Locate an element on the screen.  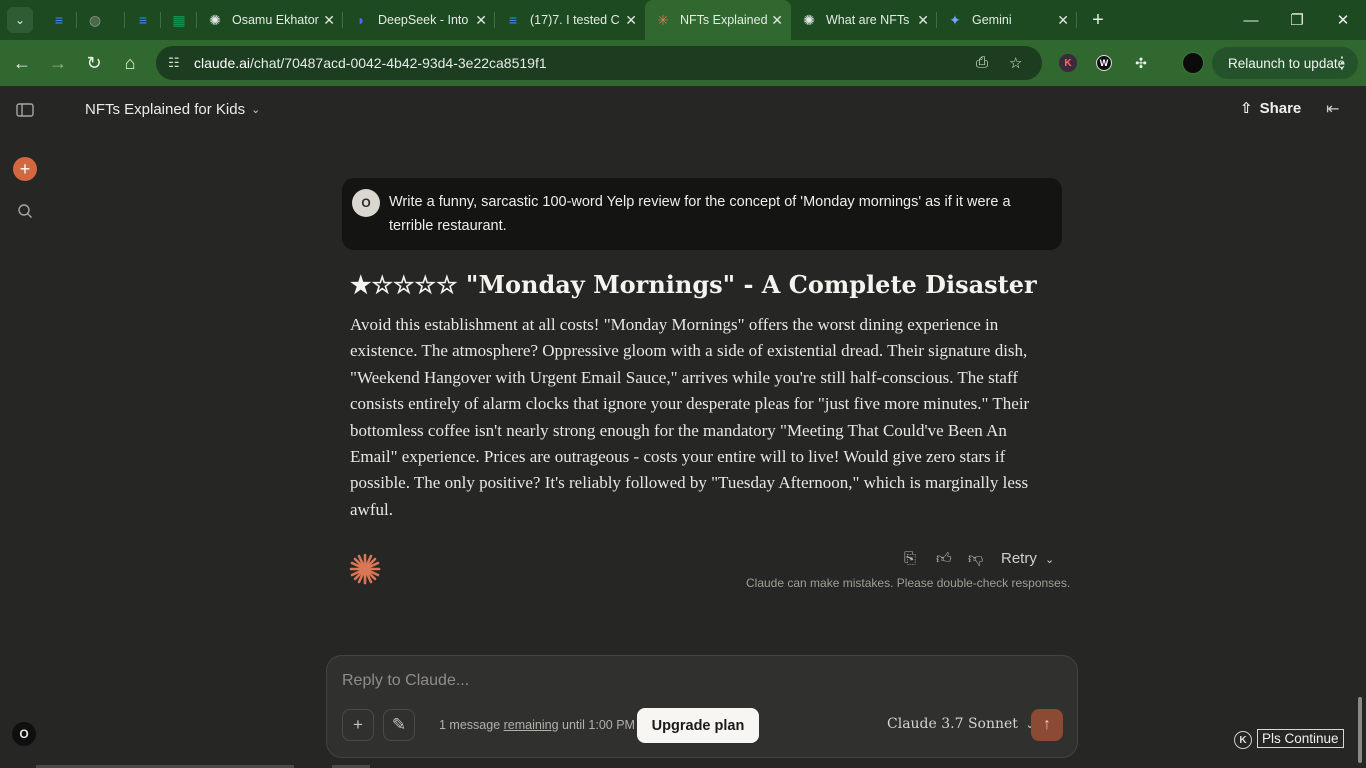
maximize-button: ❐ is located at coordinates (1297, 20).